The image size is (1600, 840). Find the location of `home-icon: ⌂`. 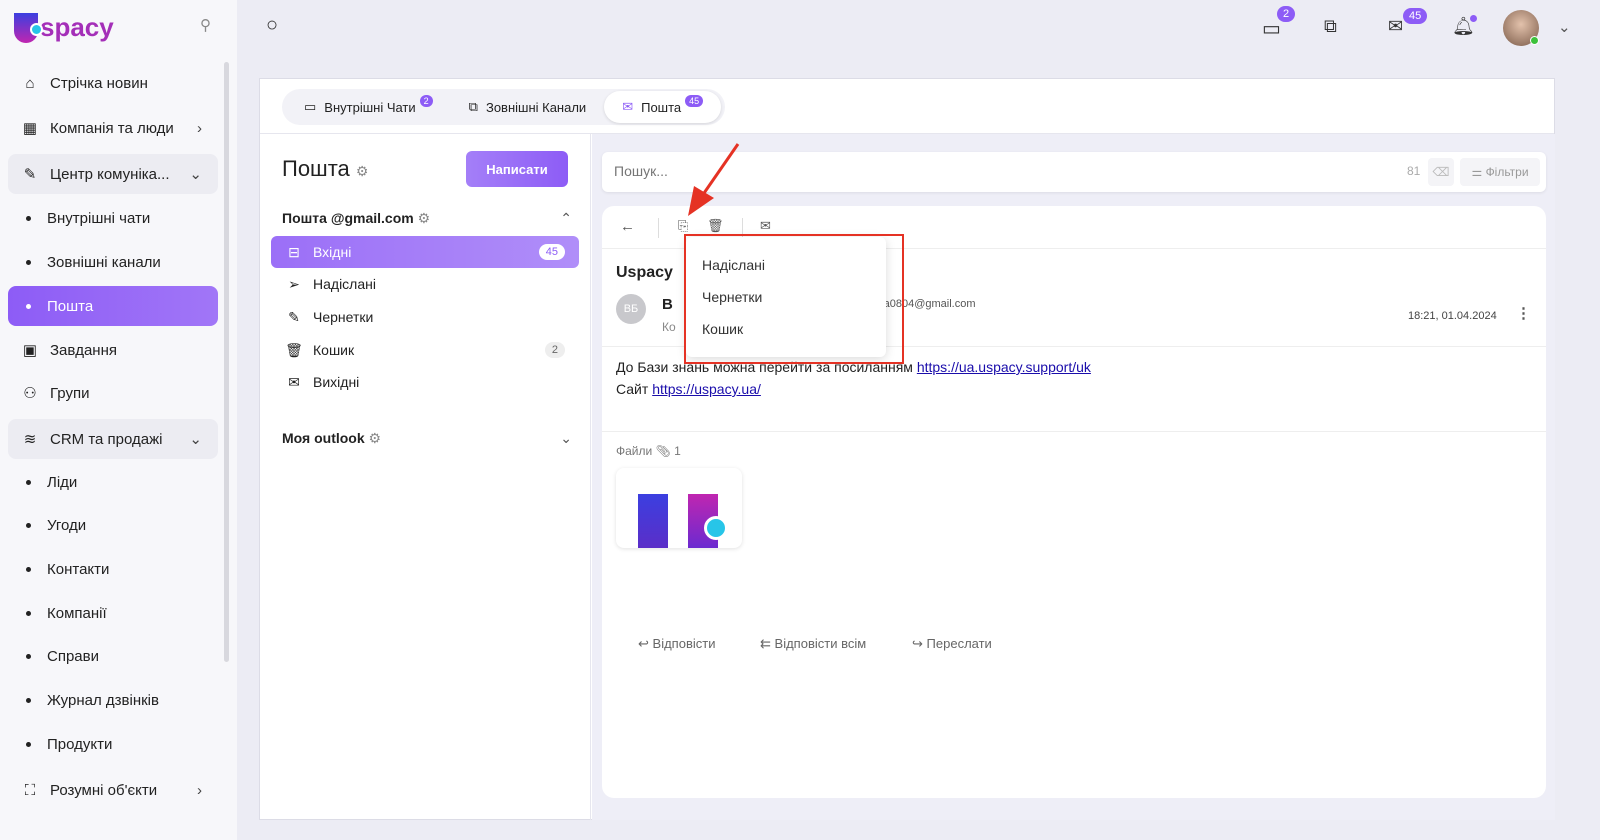

home-icon: ⌂ is located at coordinates (30, 83).